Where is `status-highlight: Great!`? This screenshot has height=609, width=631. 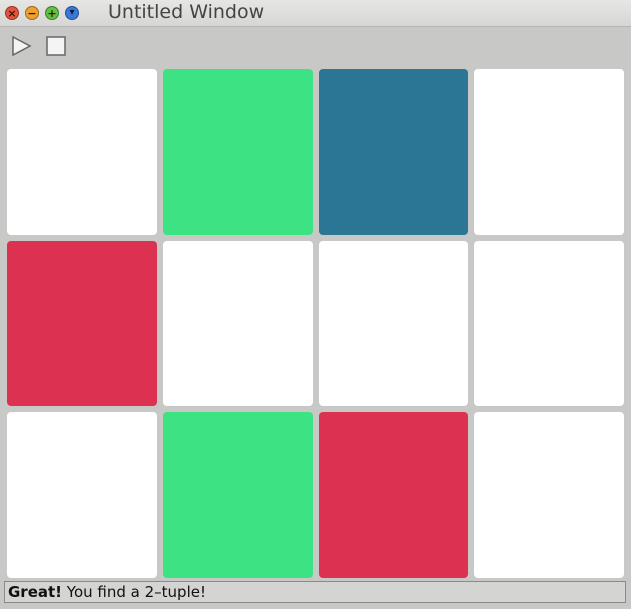
status-highlight: Great! is located at coordinates (35, 592).